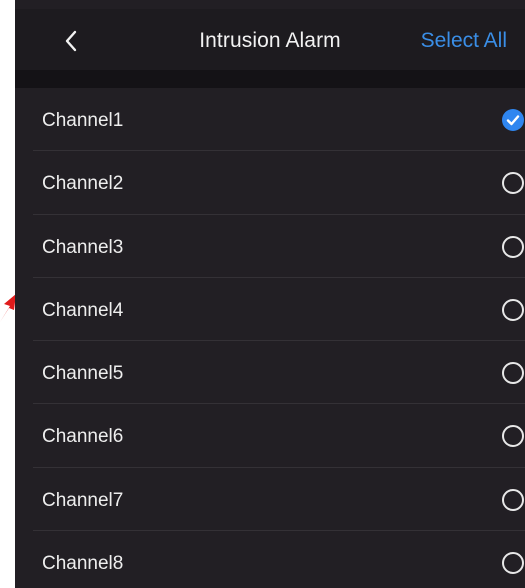 The height and width of the screenshot is (588, 525). I want to click on channel-label: Channel6, so click(83, 437).